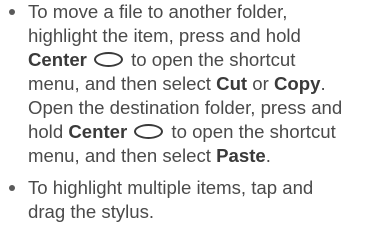 The image size is (382, 247). Describe the element at coordinates (205, 212) in the screenshot. I see `tip-line: drag the stylus.` at that location.